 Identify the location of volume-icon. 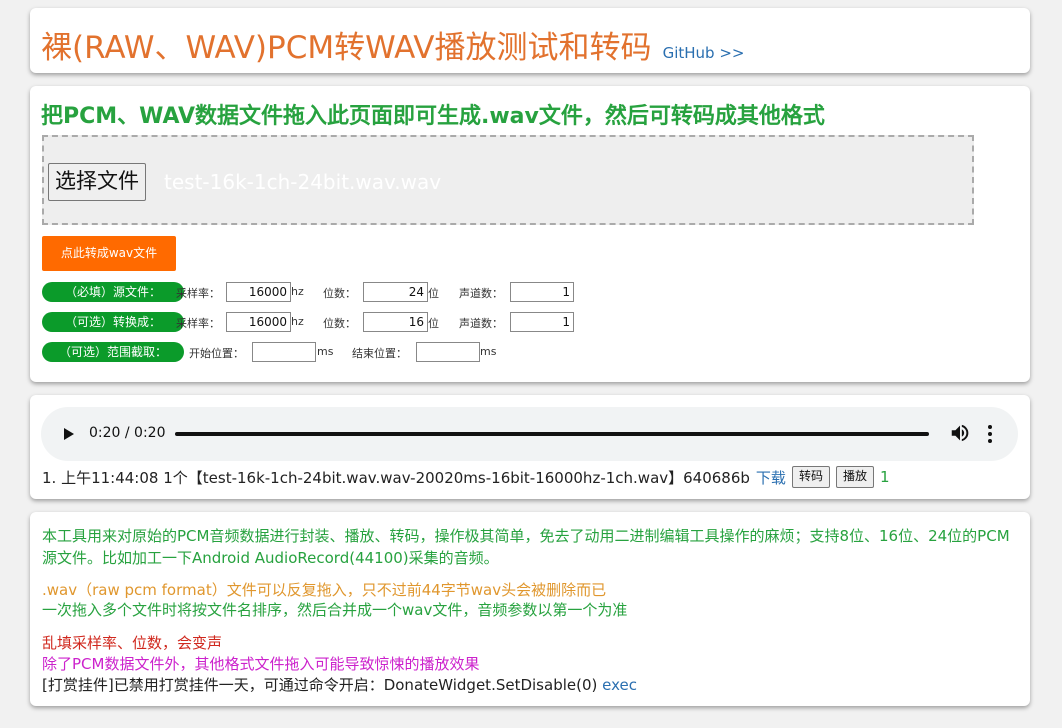
(960, 433).